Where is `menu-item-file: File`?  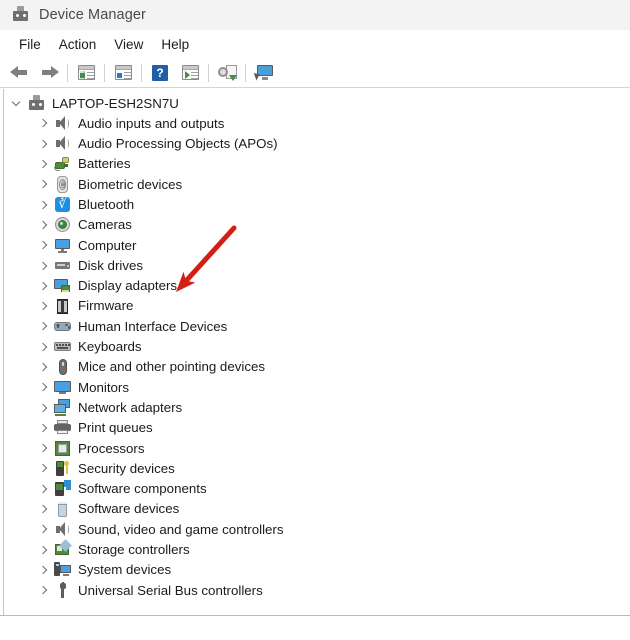
menu-item-file: File is located at coordinates (30, 44).